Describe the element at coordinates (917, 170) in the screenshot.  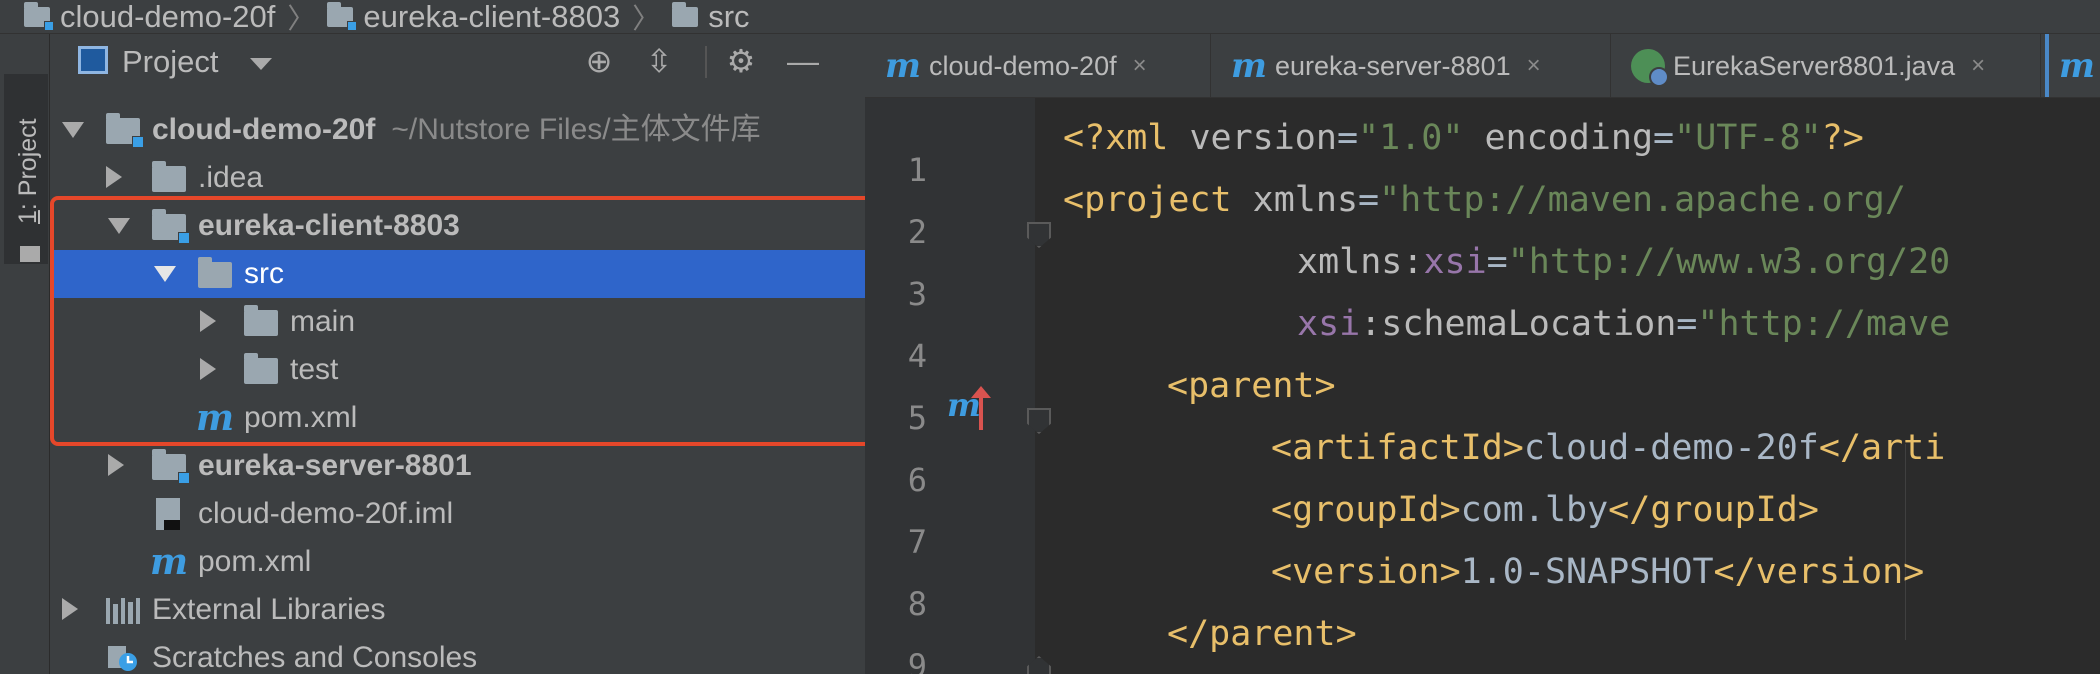
I see `line-number: 1` at that location.